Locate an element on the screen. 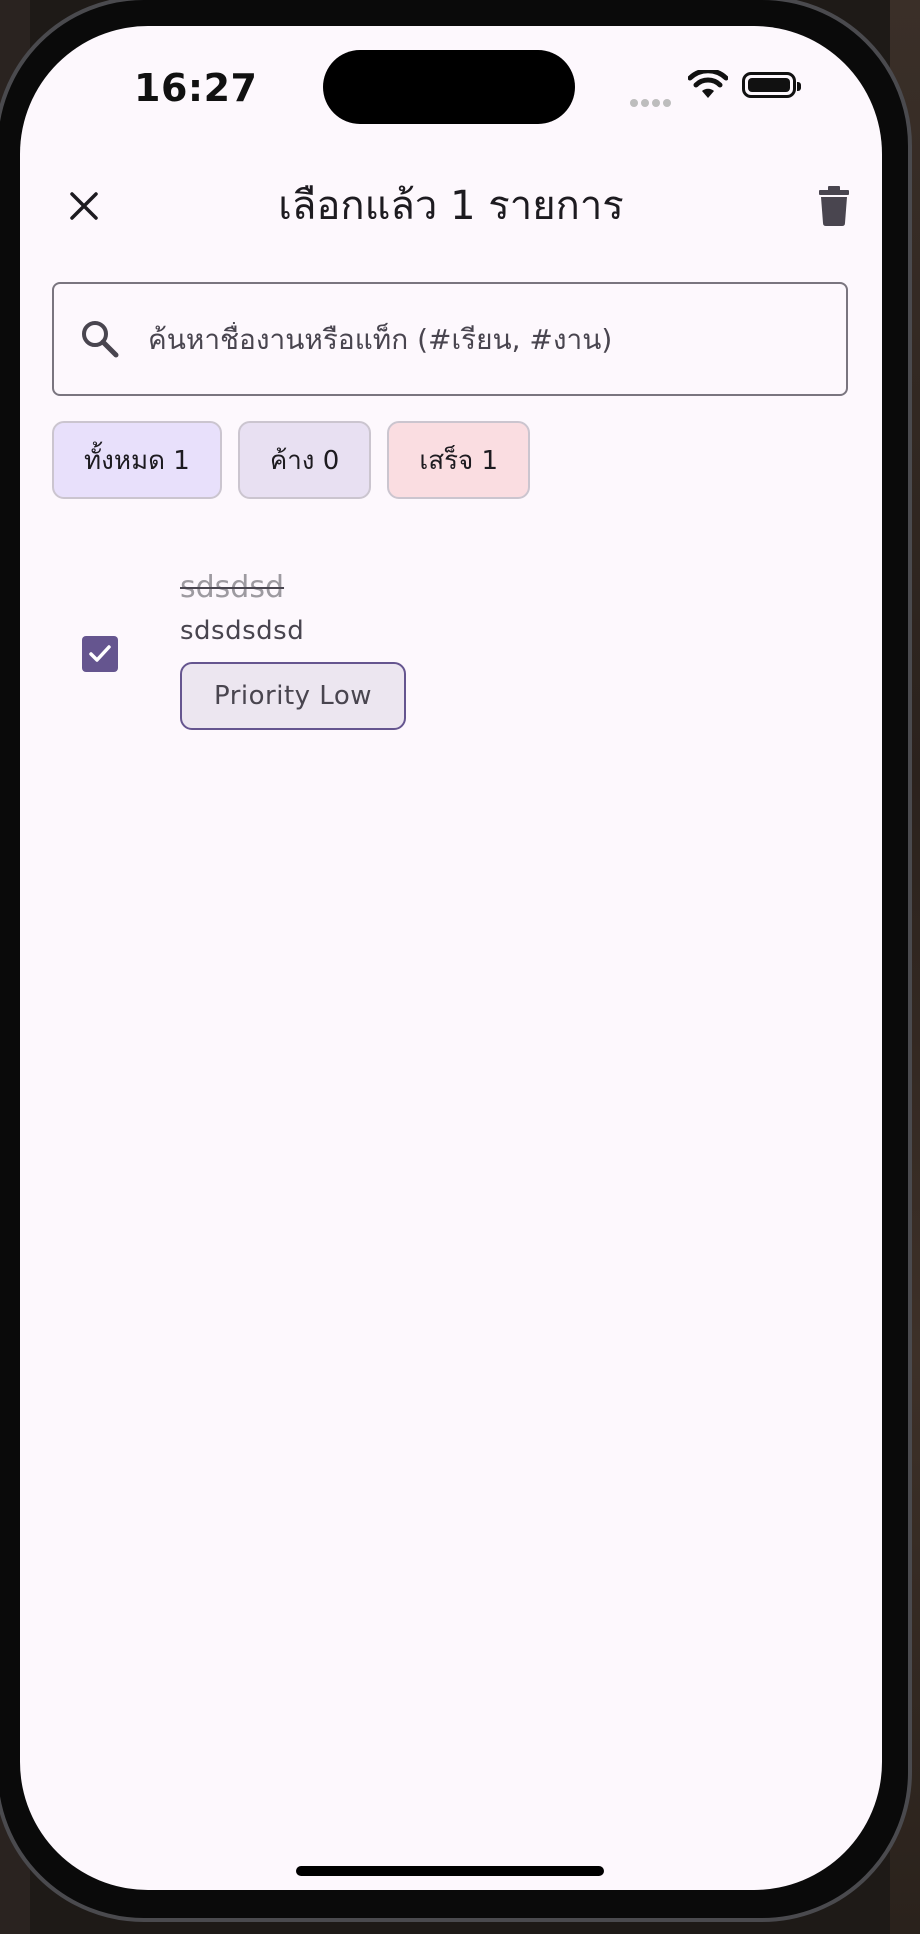 Image resolution: width=920 pixels, height=1934 pixels. page-title: เลือกแล้ว 1 รายการ is located at coordinates (451, 206).